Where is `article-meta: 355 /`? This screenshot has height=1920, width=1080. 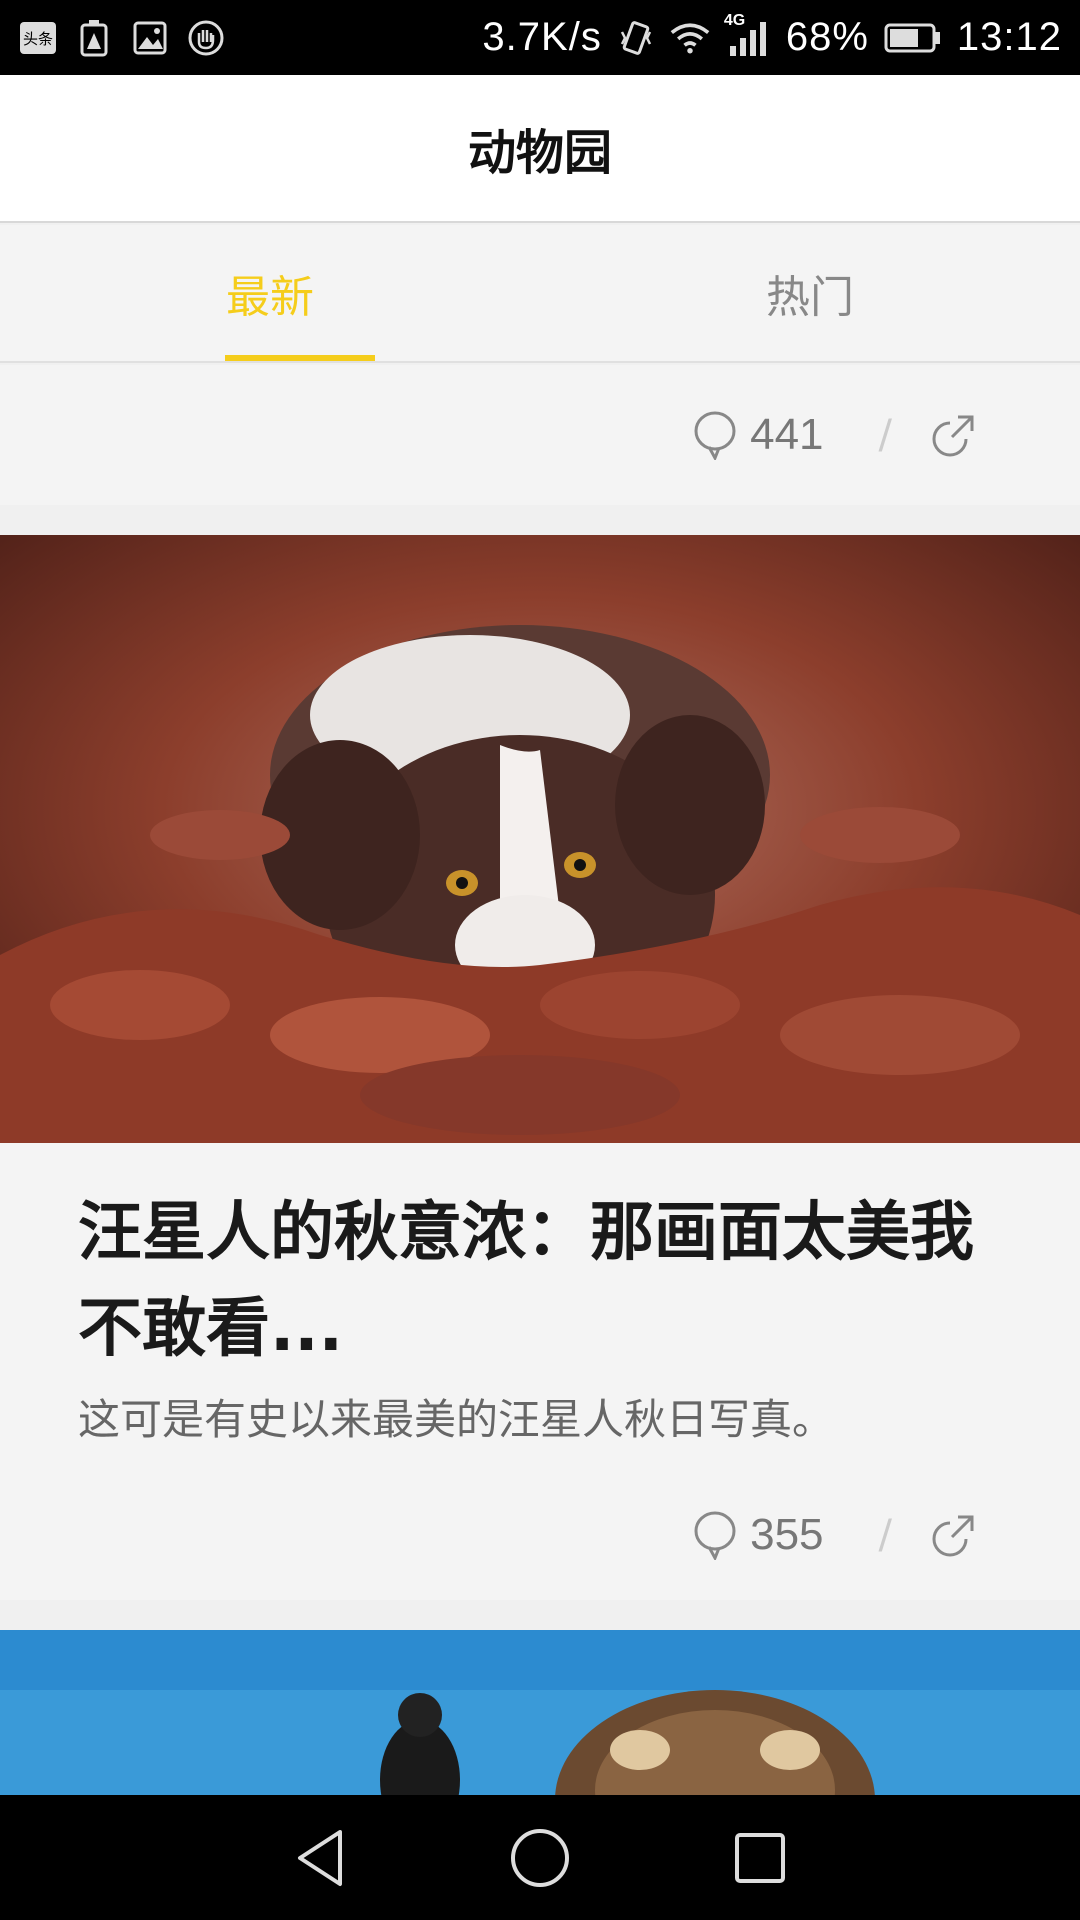
article-meta: 355 / is located at coordinates (886, 1535).